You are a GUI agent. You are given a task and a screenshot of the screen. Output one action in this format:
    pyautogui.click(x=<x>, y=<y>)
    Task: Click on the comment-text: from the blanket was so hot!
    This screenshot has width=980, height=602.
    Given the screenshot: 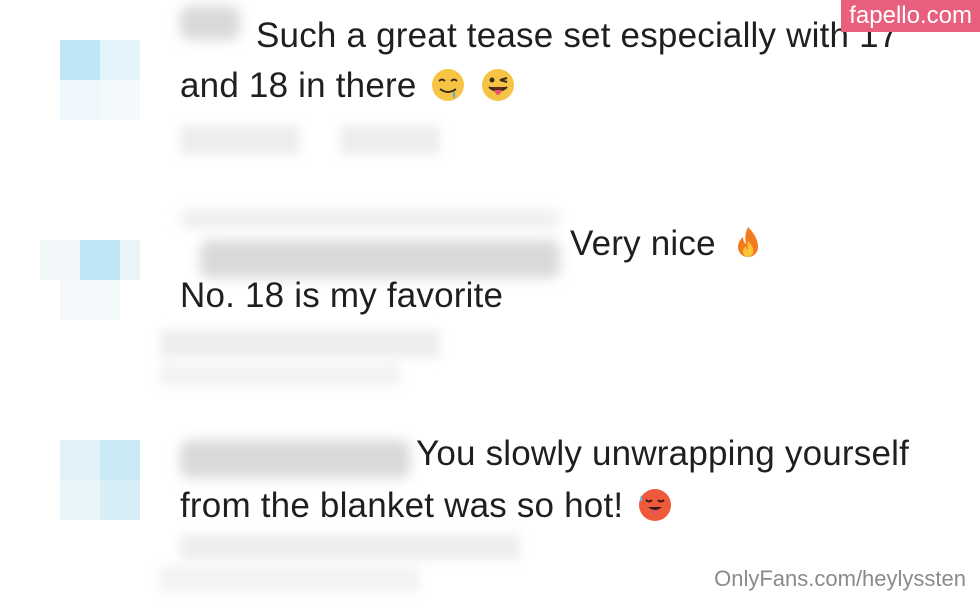 What is the action you would take?
    pyautogui.click(x=402, y=505)
    